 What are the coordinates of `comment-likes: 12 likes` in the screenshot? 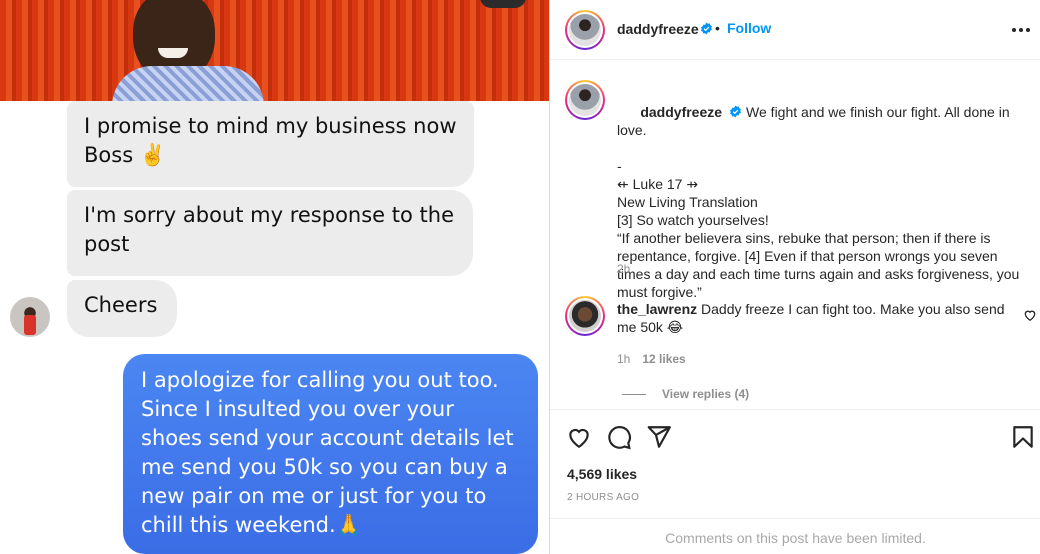 It's located at (663, 359).